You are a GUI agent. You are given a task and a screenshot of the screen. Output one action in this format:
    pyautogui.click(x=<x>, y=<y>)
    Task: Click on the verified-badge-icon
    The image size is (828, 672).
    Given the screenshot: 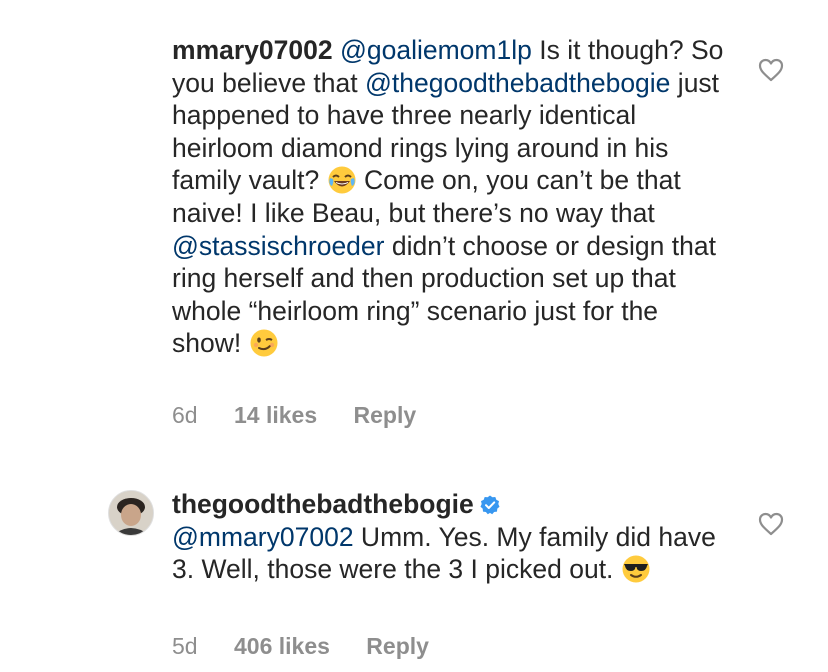 What is the action you would take?
    pyautogui.click(x=490, y=505)
    